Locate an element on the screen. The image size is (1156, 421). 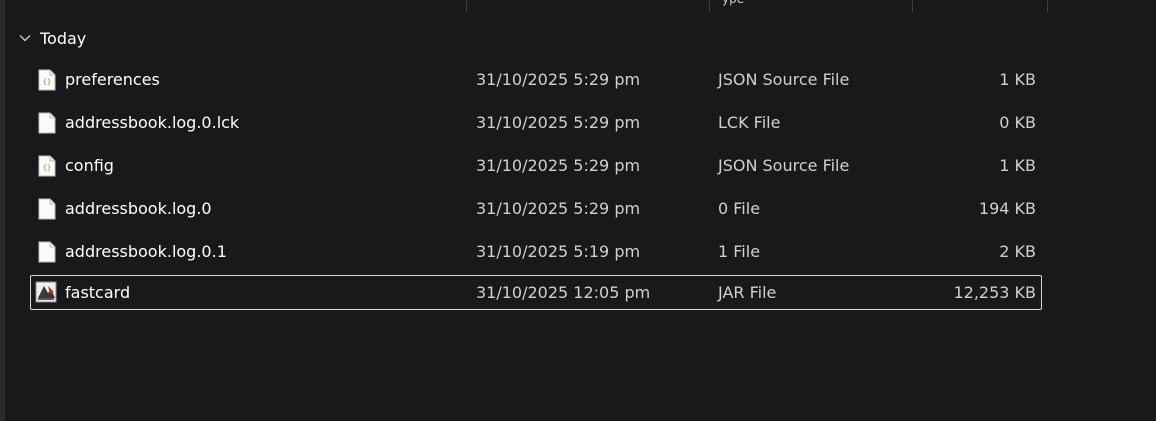
file-type: 1 File is located at coordinates (739, 251).